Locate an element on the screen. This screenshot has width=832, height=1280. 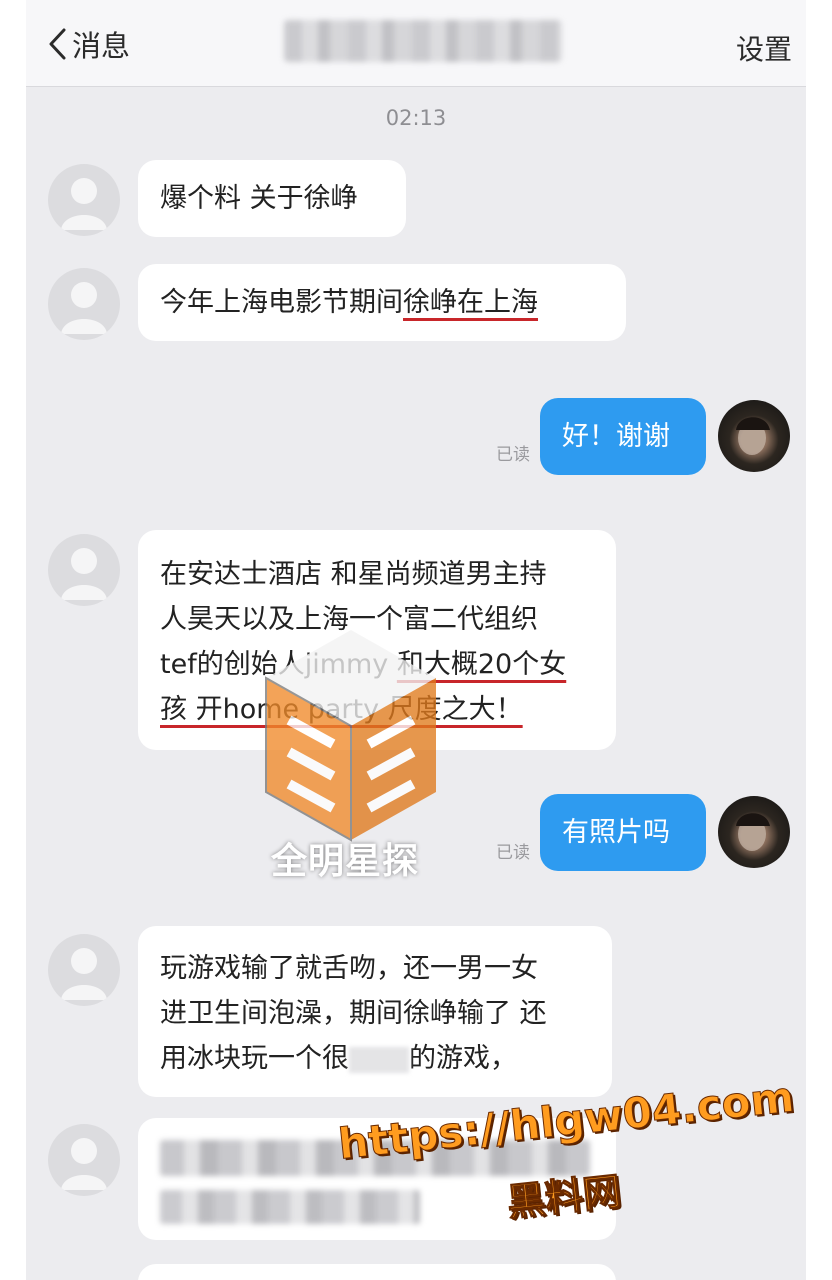
message-text: 今年上海电影节期间徐峥在上海 is located at coordinates (382, 302).